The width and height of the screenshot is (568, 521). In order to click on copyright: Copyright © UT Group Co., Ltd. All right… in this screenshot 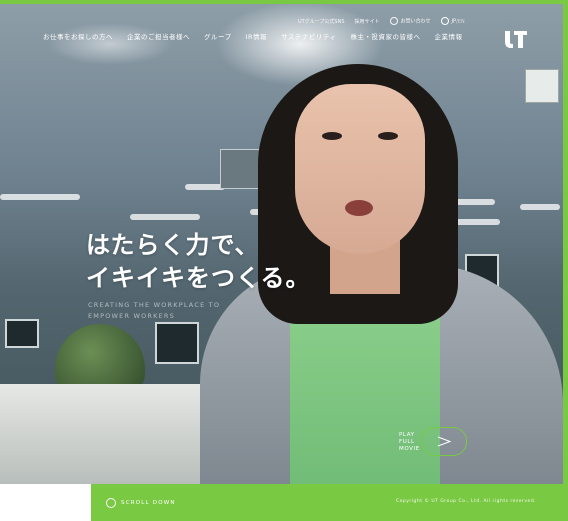, I will do `click(466, 501)`.